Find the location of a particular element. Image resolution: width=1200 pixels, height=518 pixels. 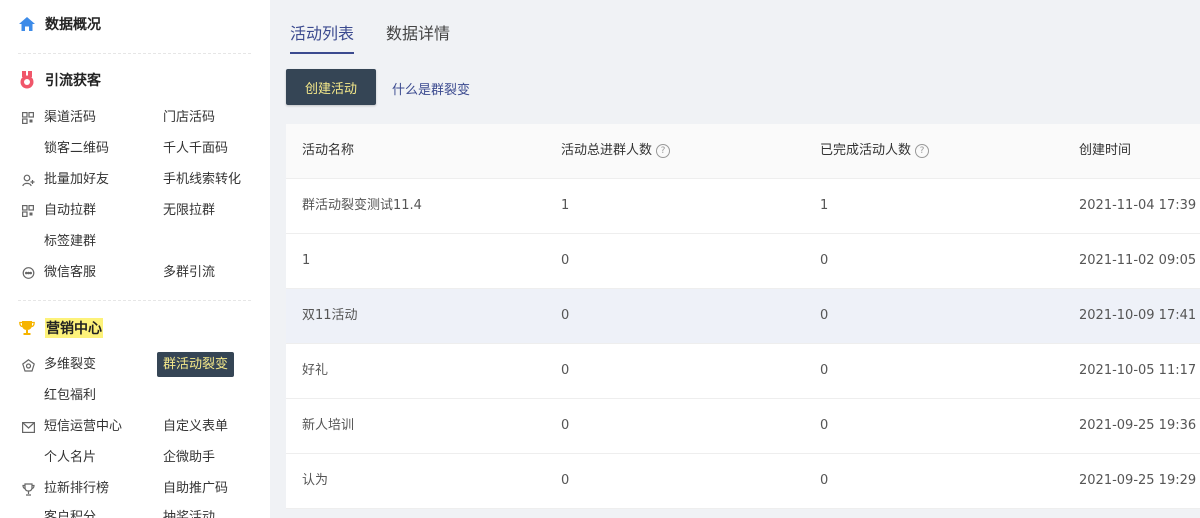

sidebar-item-leaderboard: 拉新排行榜 is located at coordinates (65, 489).